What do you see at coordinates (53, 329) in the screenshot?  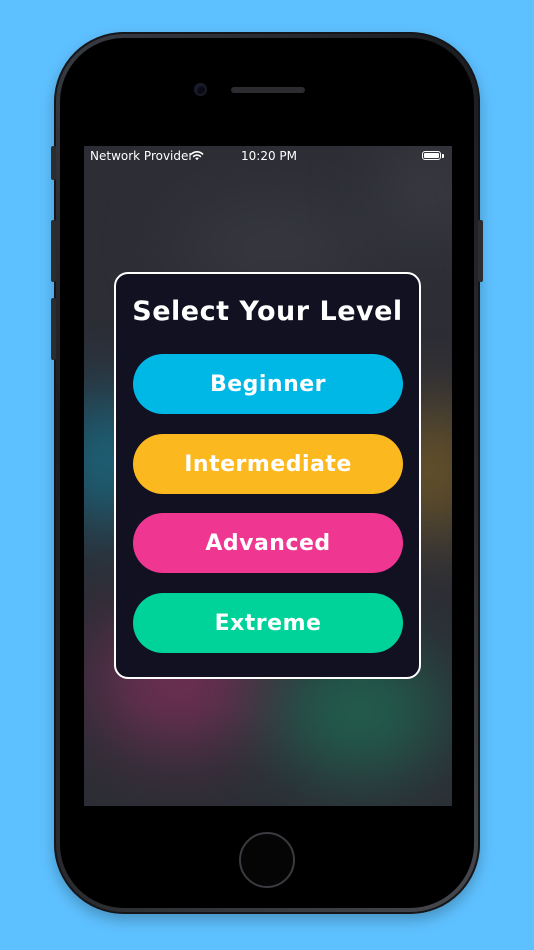 I see `volume-down-button` at bounding box center [53, 329].